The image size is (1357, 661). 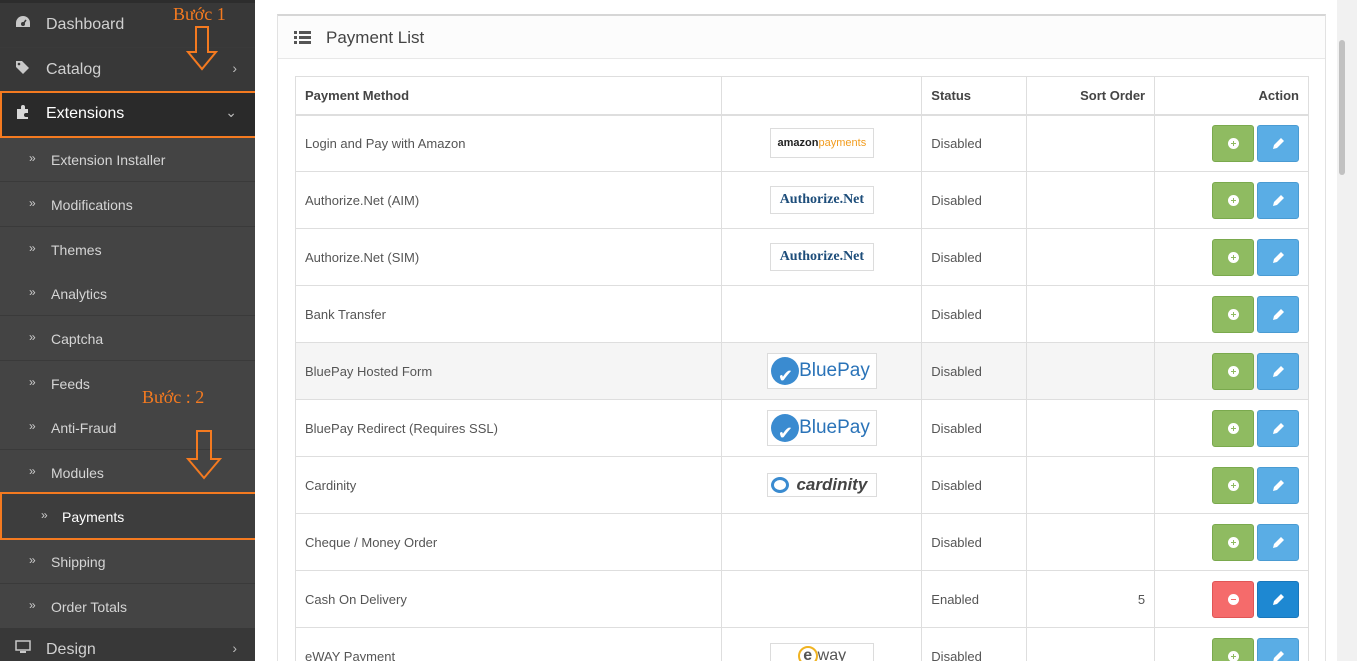 What do you see at coordinates (127, 293) in the screenshot?
I see `sidebar-item-analytics: » Analytics` at bounding box center [127, 293].